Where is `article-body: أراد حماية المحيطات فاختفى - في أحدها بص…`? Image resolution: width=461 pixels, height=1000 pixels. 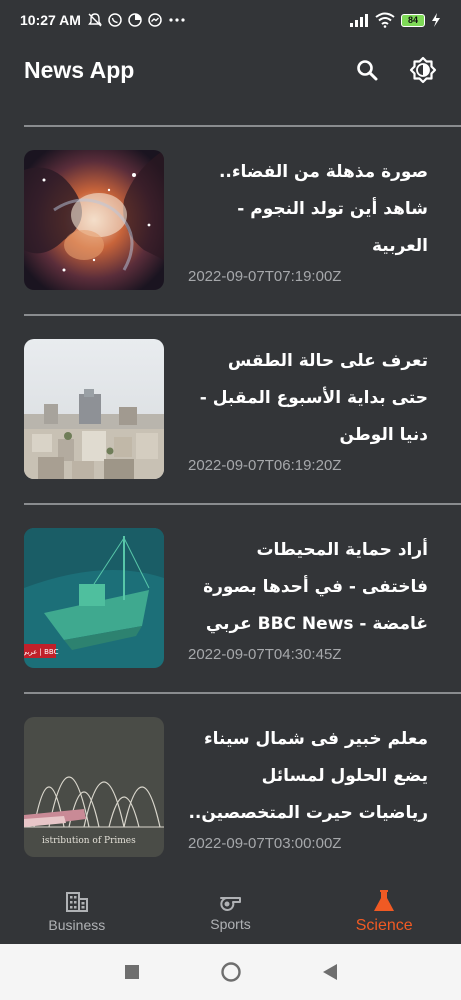 article-body: أراد حماية المحيطات فاختفى - في أحدها بص… is located at coordinates (308, 598).